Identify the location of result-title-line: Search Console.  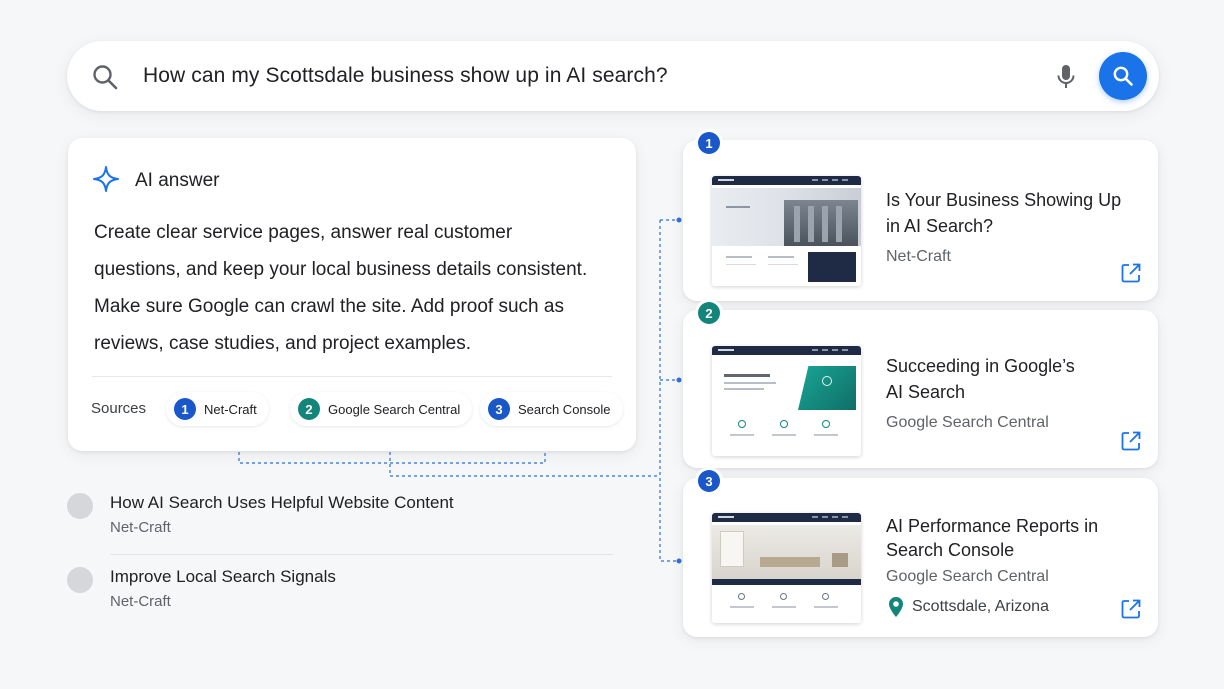
(950, 550).